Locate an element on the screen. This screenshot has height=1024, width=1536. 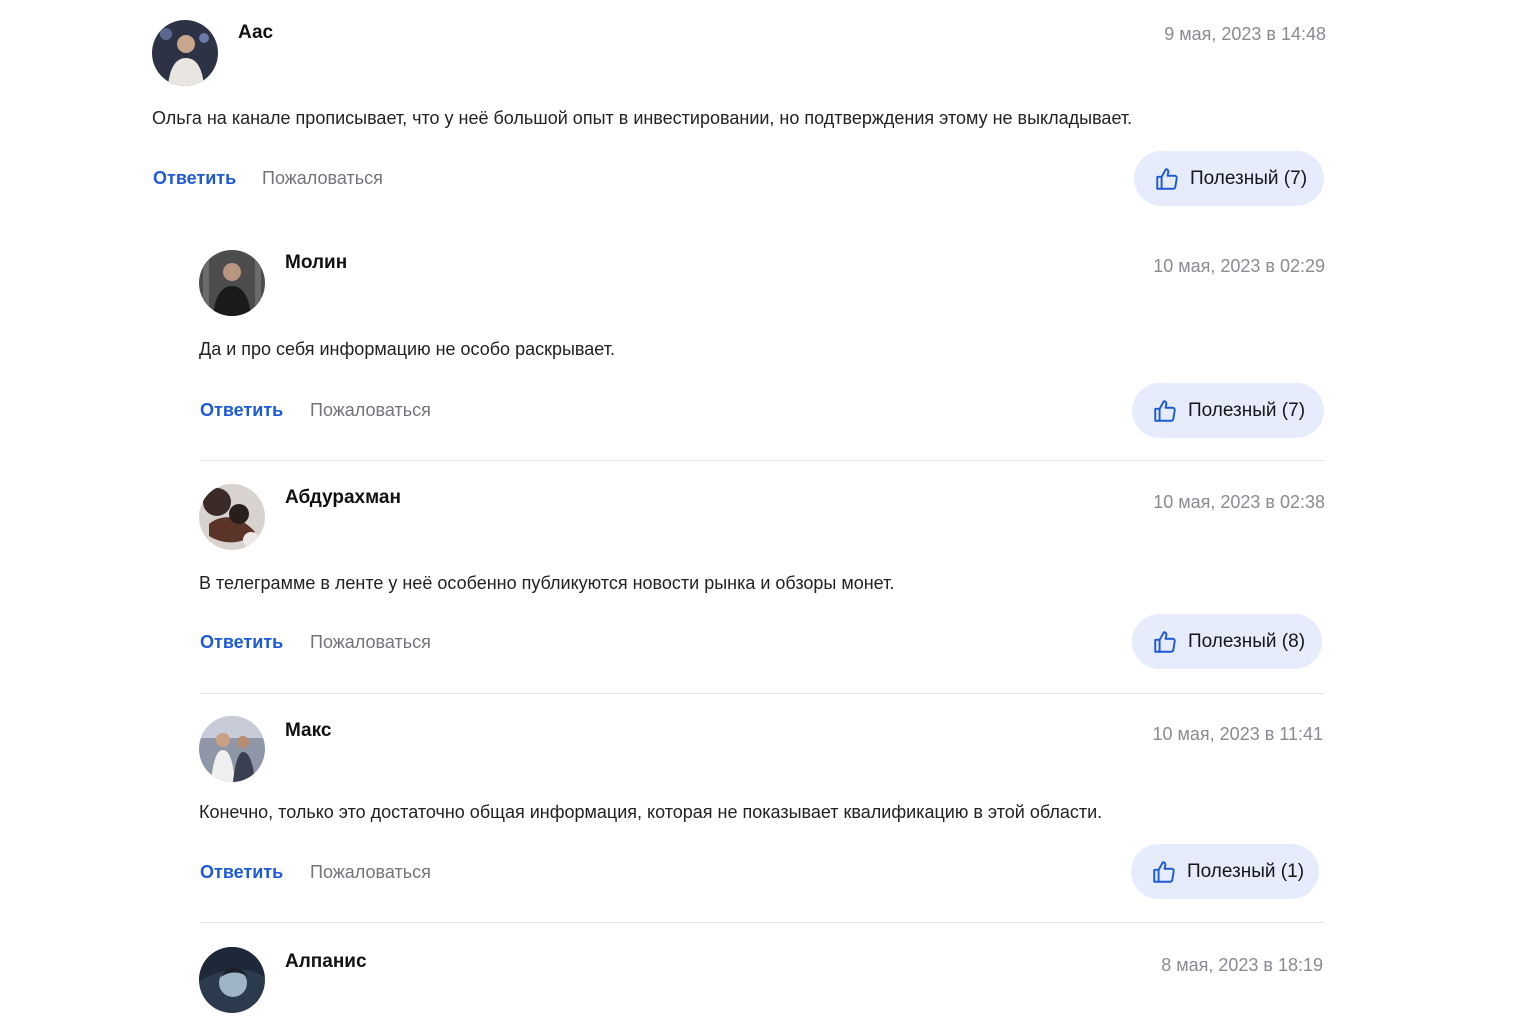
useful-label: Полезный (8) is located at coordinates (1247, 641).